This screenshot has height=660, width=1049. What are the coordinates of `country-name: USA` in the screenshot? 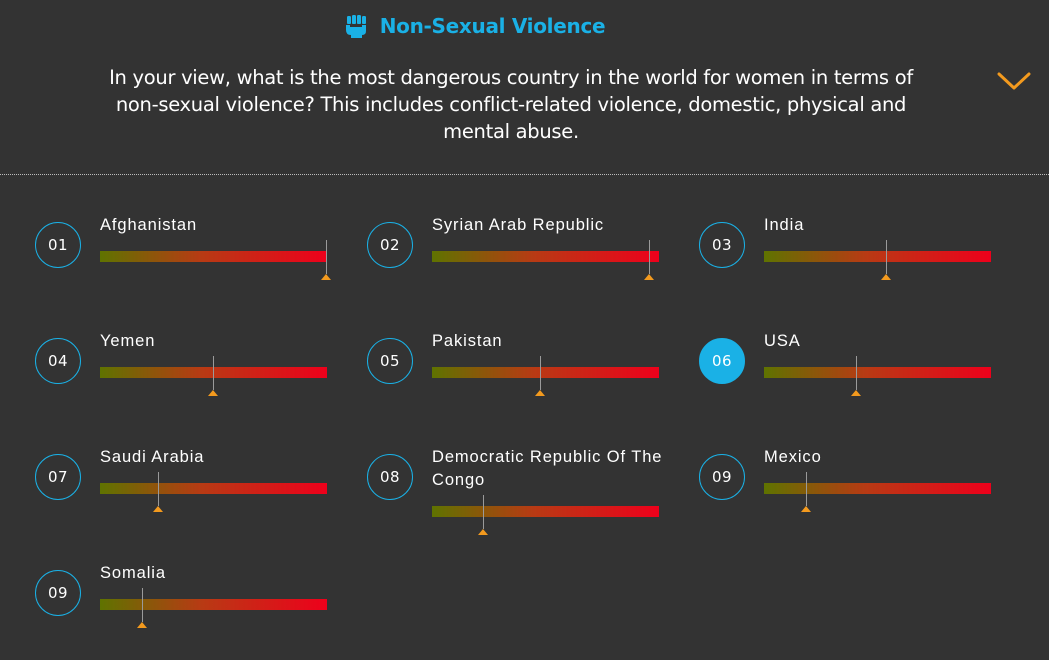 It's located at (782, 341).